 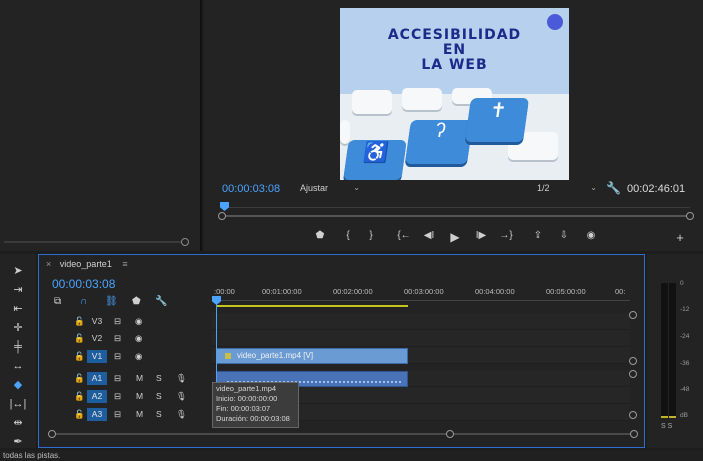 I want to click on track-select-backward-icon: ⇤, so click(x=18, y=309).